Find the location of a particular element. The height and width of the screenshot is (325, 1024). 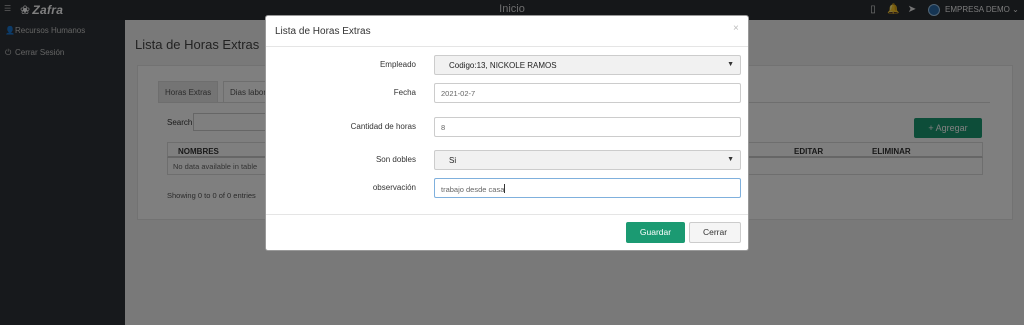

fecha-input: 2021-02-7 is located at coordinates (587, 93).